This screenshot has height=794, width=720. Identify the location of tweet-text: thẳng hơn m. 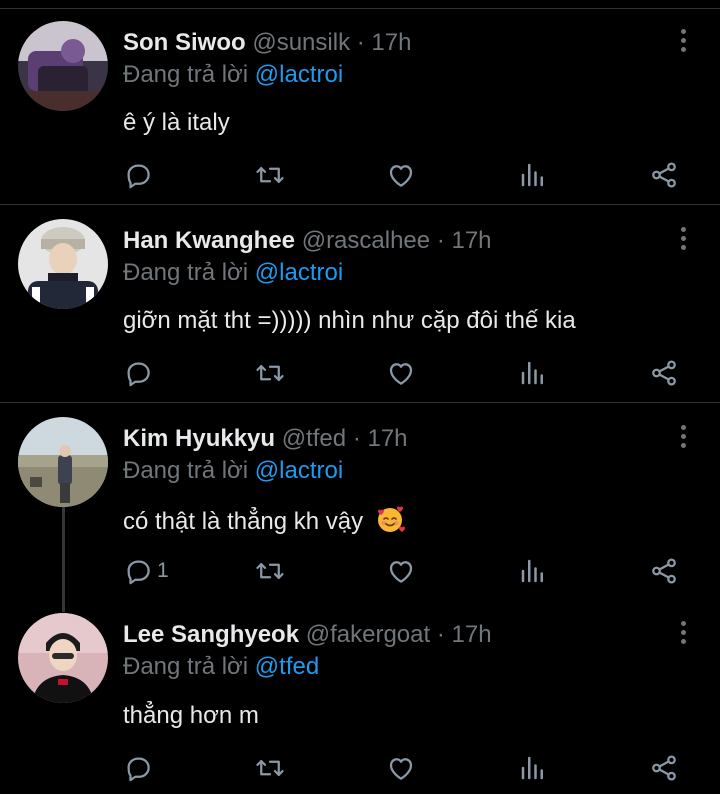
(191, 715).